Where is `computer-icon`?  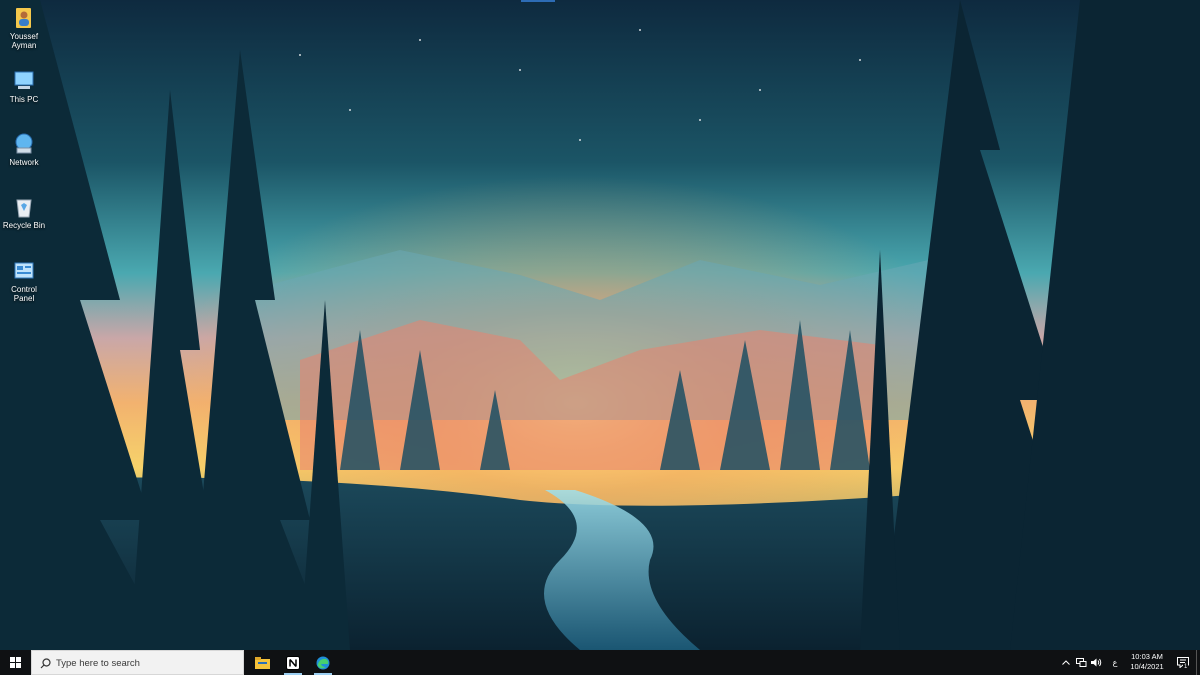 computer-icon is located at coordinates (24, 80).